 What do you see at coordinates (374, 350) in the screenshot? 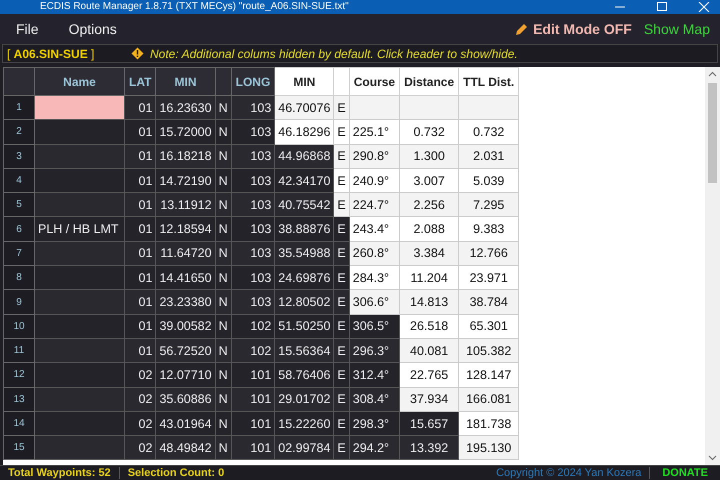
I see `table-cell: 296.3°` at bounding box center [374, 350].